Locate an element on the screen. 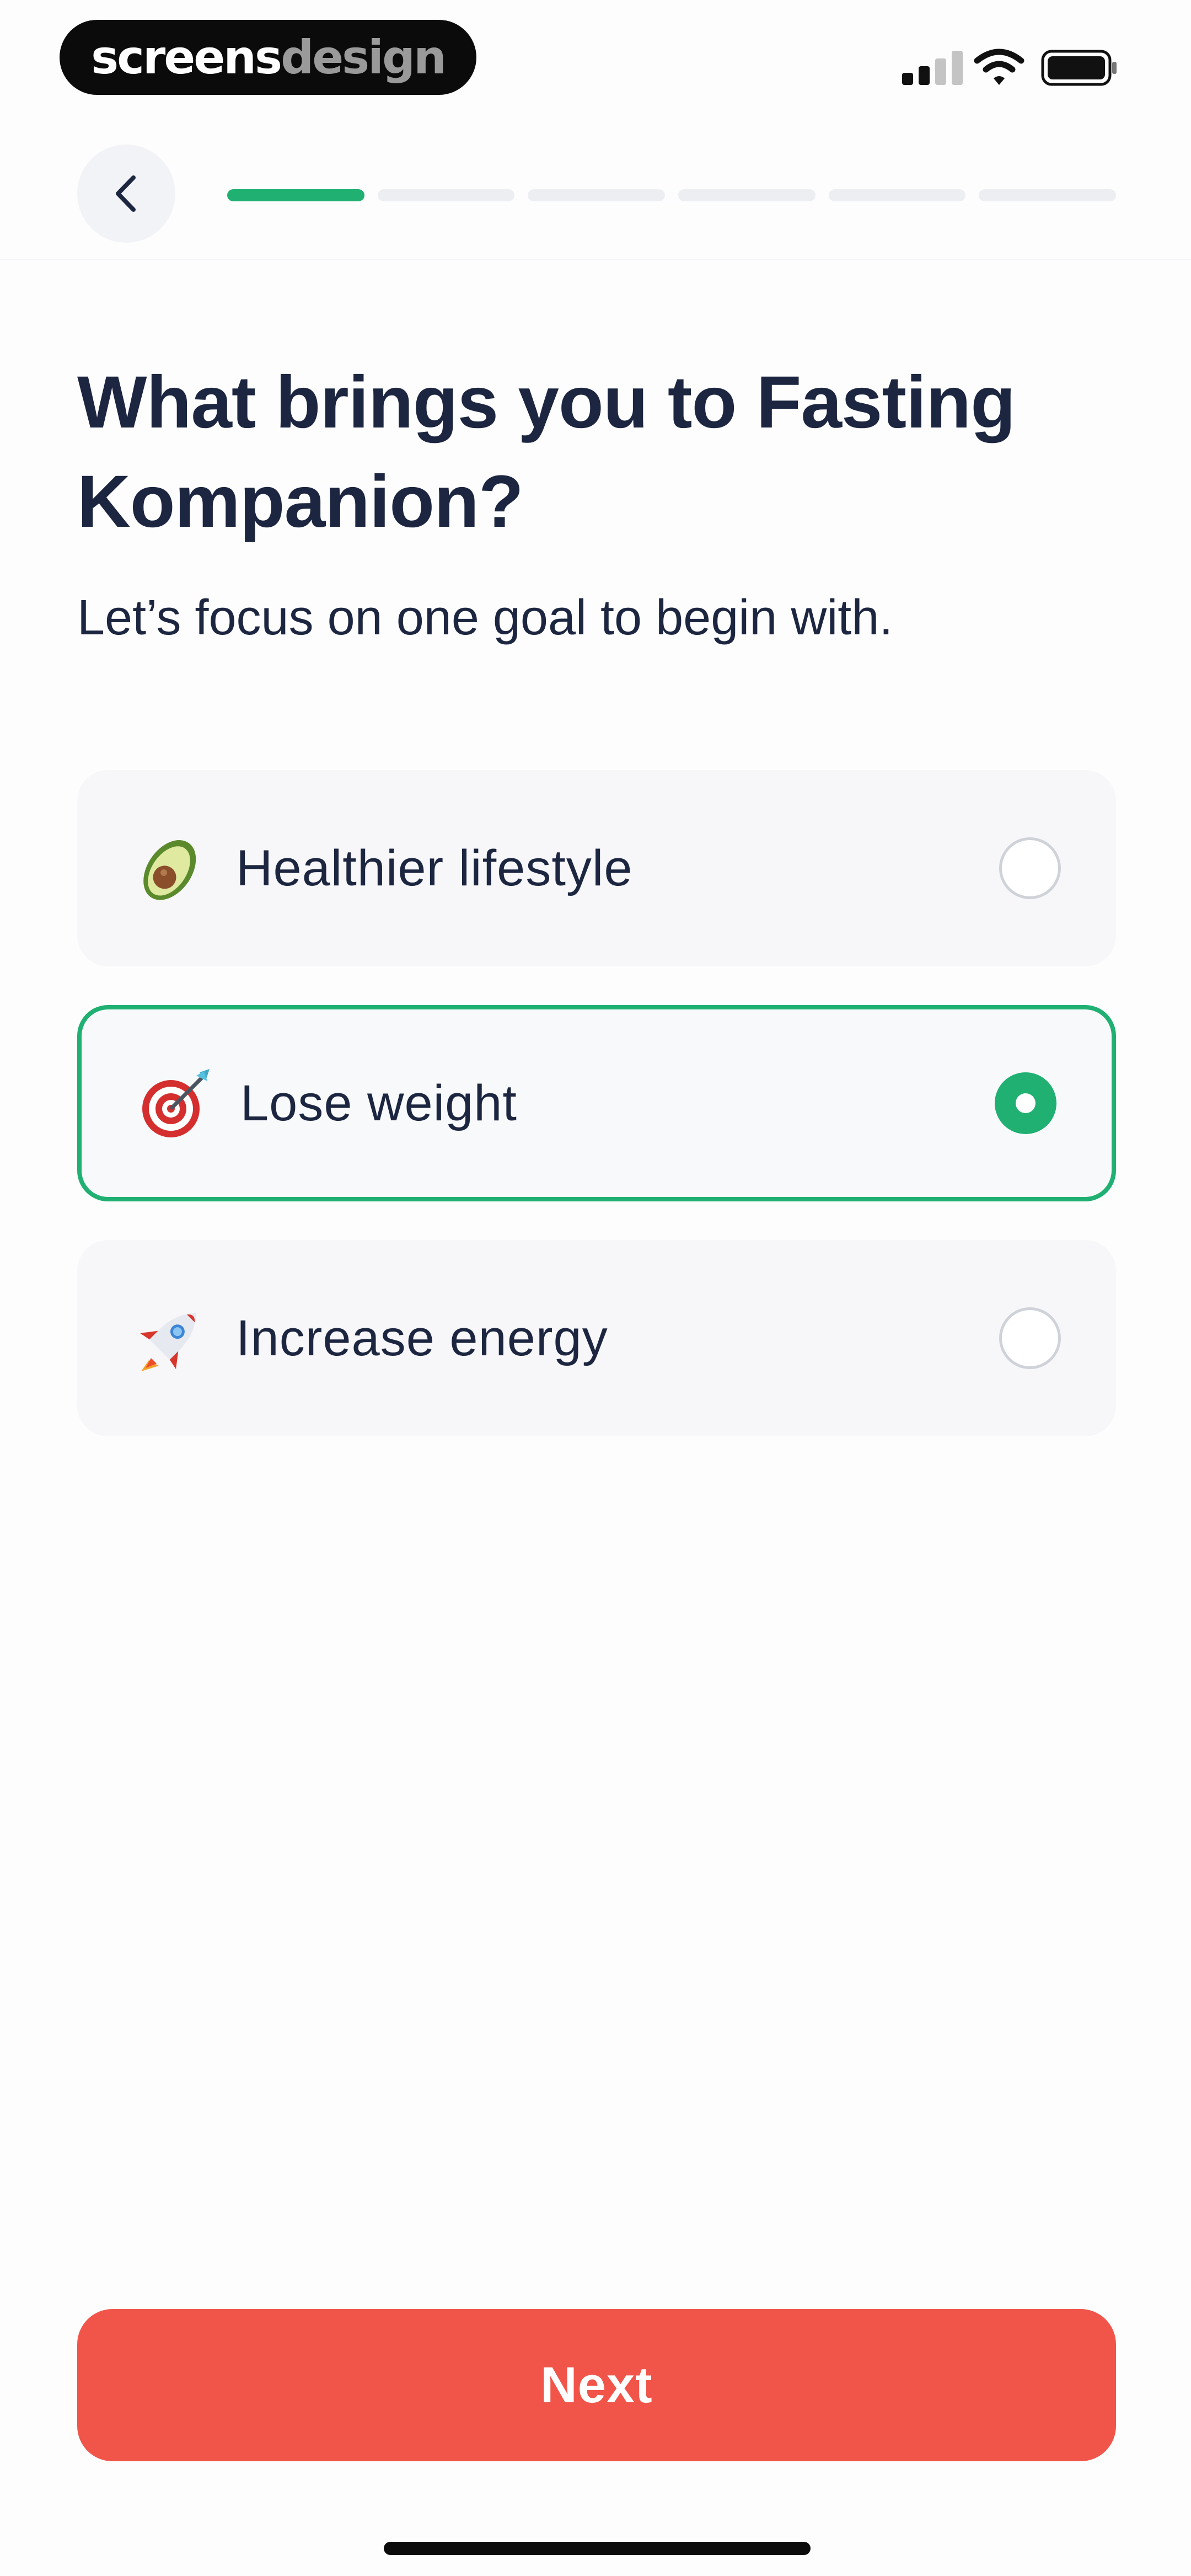  next-button: Next is located at coordinates (596, 2385).